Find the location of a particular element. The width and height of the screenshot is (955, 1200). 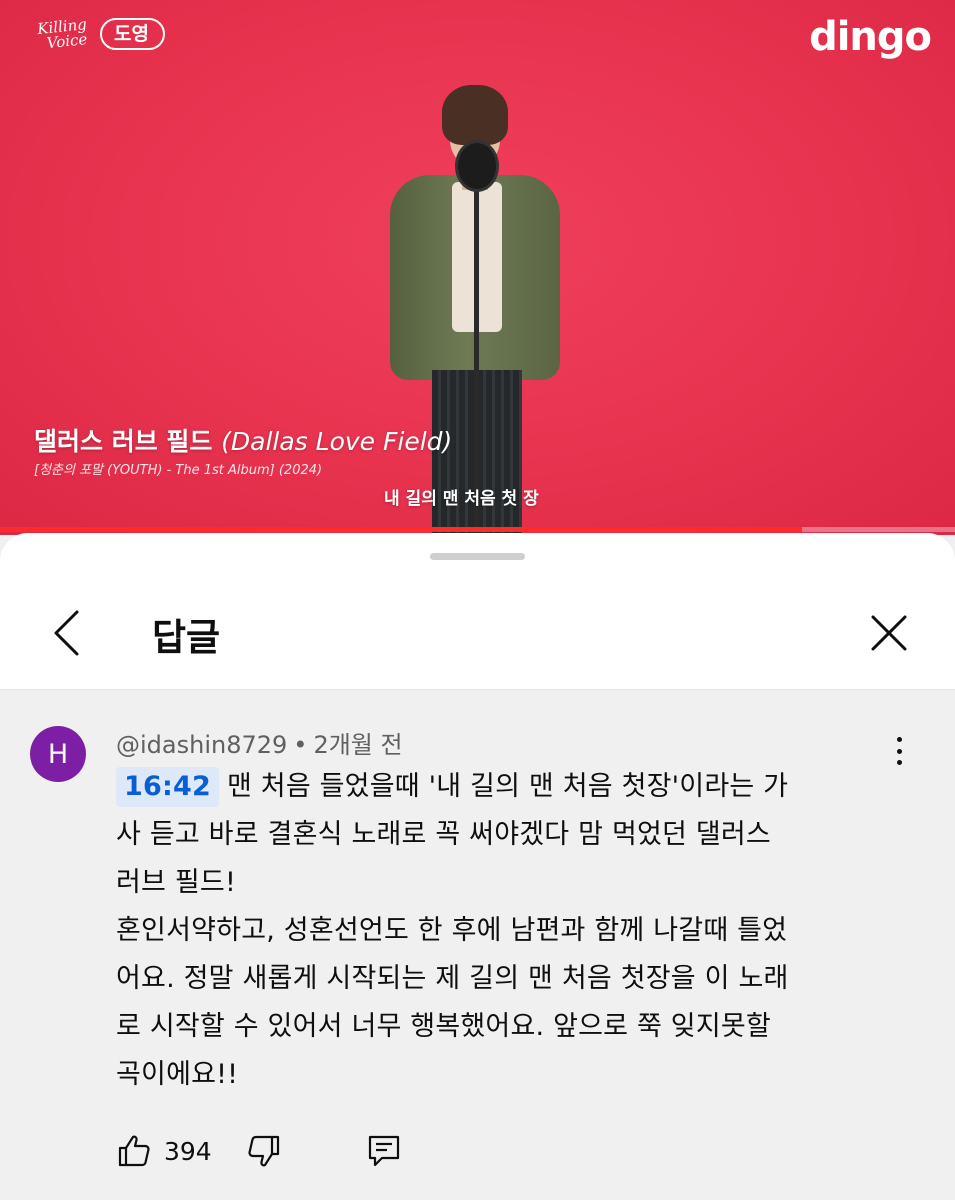

comment-meta: @idashin8729 • 2개월 전 is located at coordinates (259, 742).